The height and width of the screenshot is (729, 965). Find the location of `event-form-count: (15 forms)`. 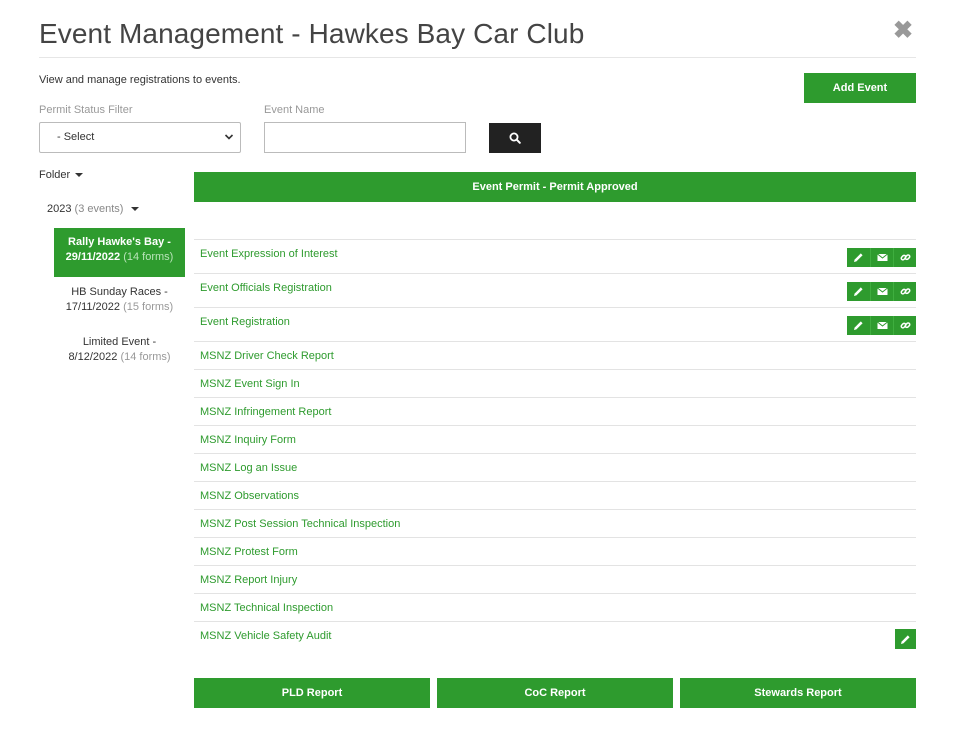

event-form-count: (15 forms) is located at coordinates (148, 307).